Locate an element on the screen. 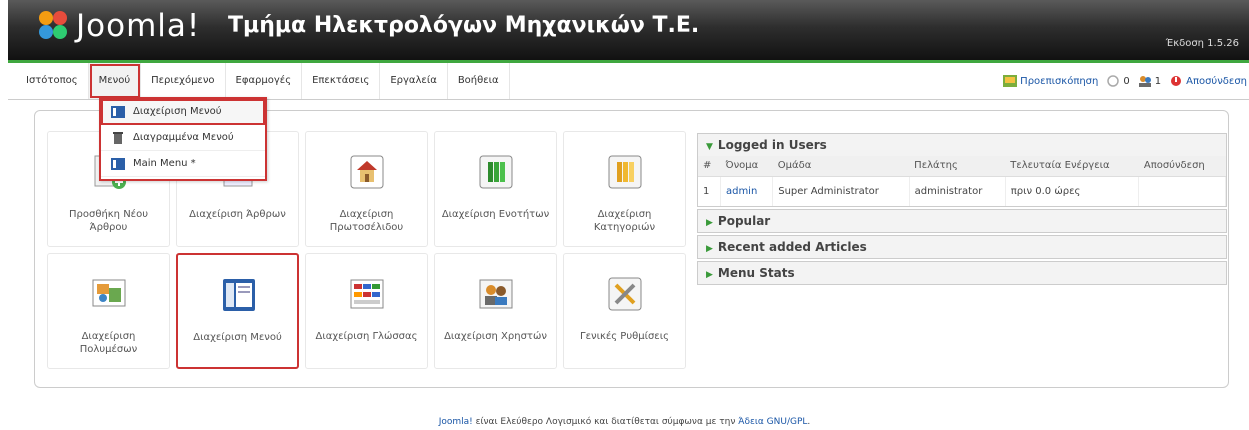  logout-label: Αποσύνδεση is located at coordinates (1216, 81).